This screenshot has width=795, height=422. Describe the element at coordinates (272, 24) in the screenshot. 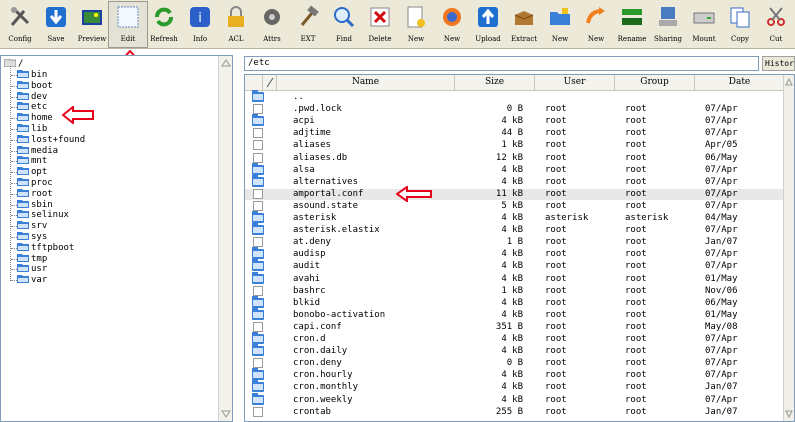

I see `toolbar-button-attrs: Attrs` at that location.